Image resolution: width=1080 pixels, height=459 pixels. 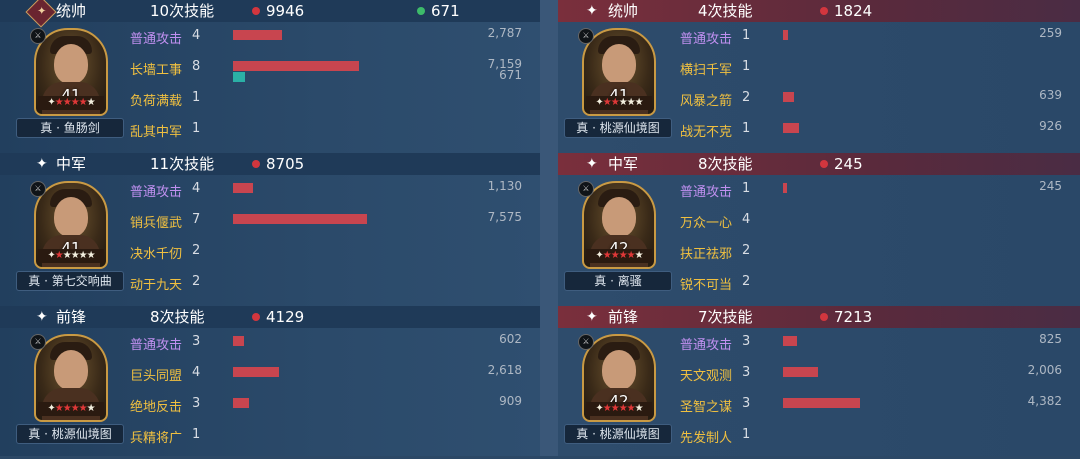 I want to click on heal-dot-icon, so click(x=421, y=11).